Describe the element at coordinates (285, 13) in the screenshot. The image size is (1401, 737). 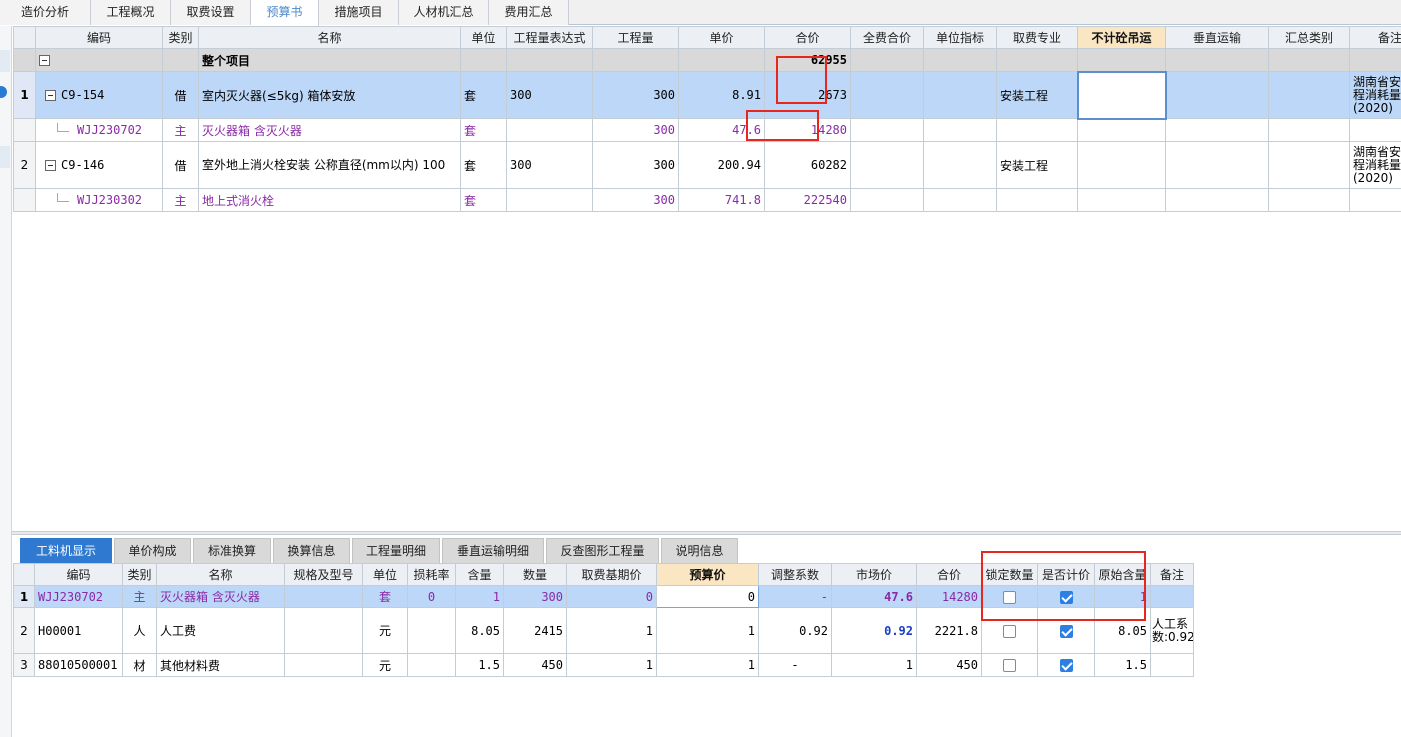
I see `tab-budget-book: 预算书` at that location.